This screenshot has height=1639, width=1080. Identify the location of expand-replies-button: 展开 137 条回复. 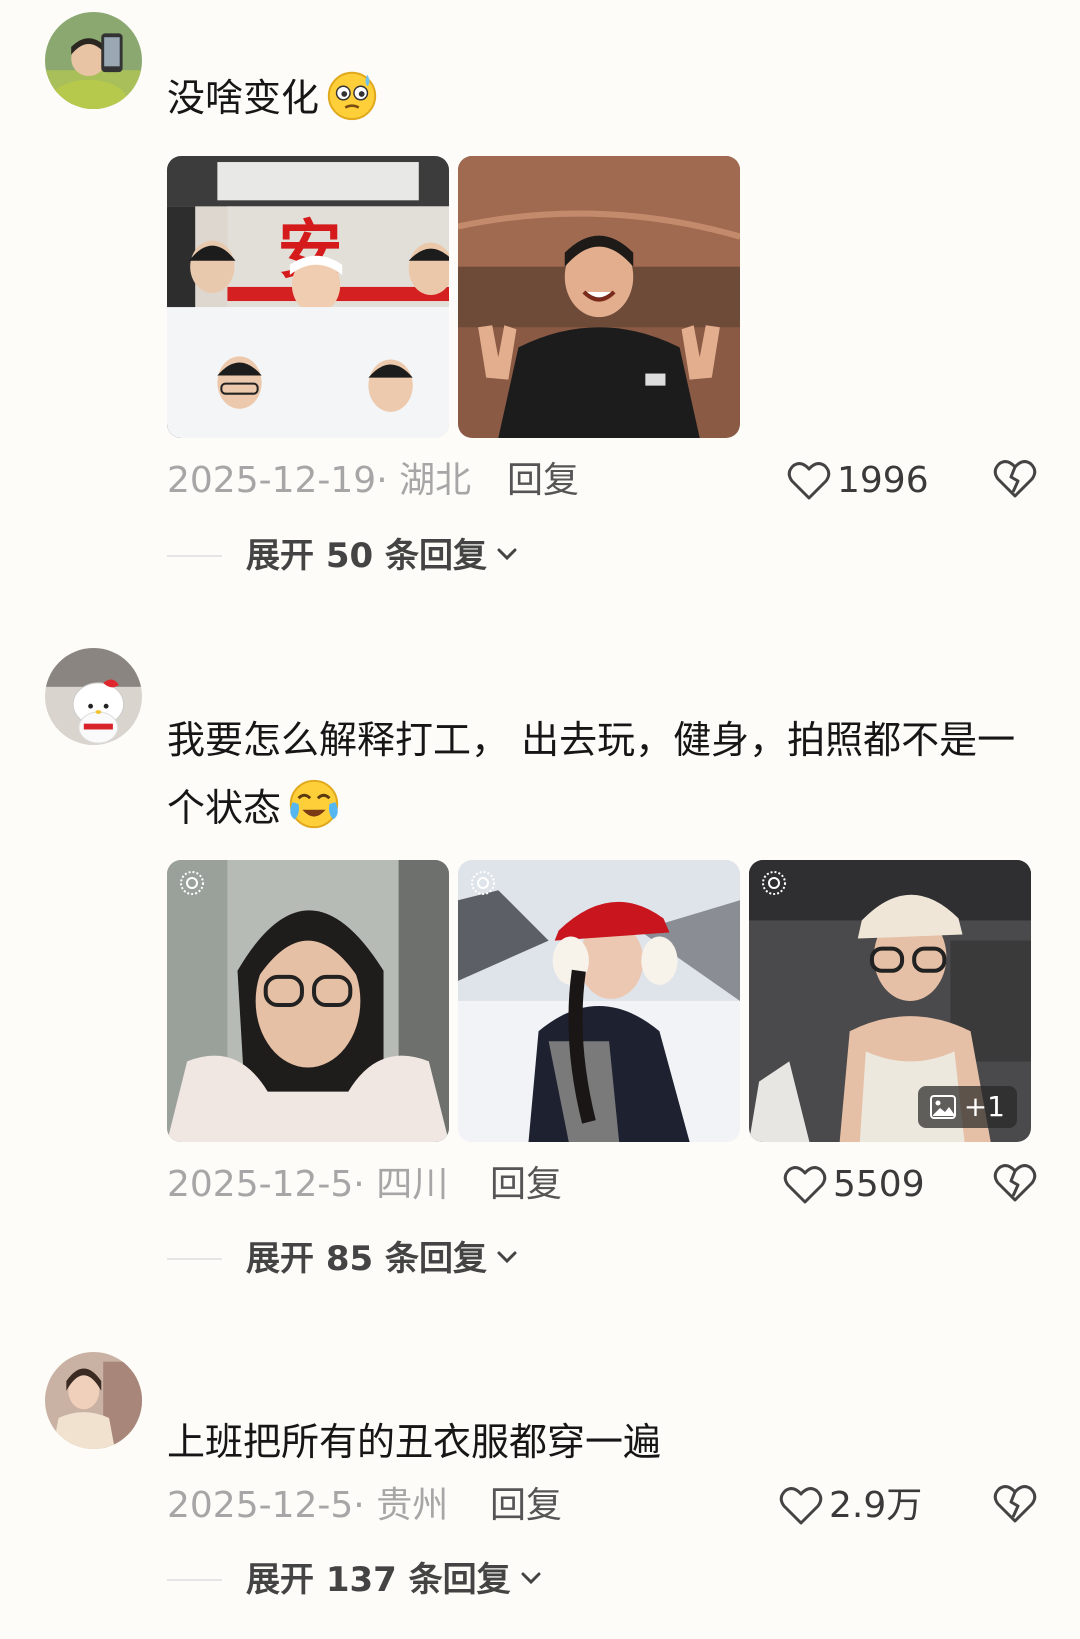
(355, 1580).